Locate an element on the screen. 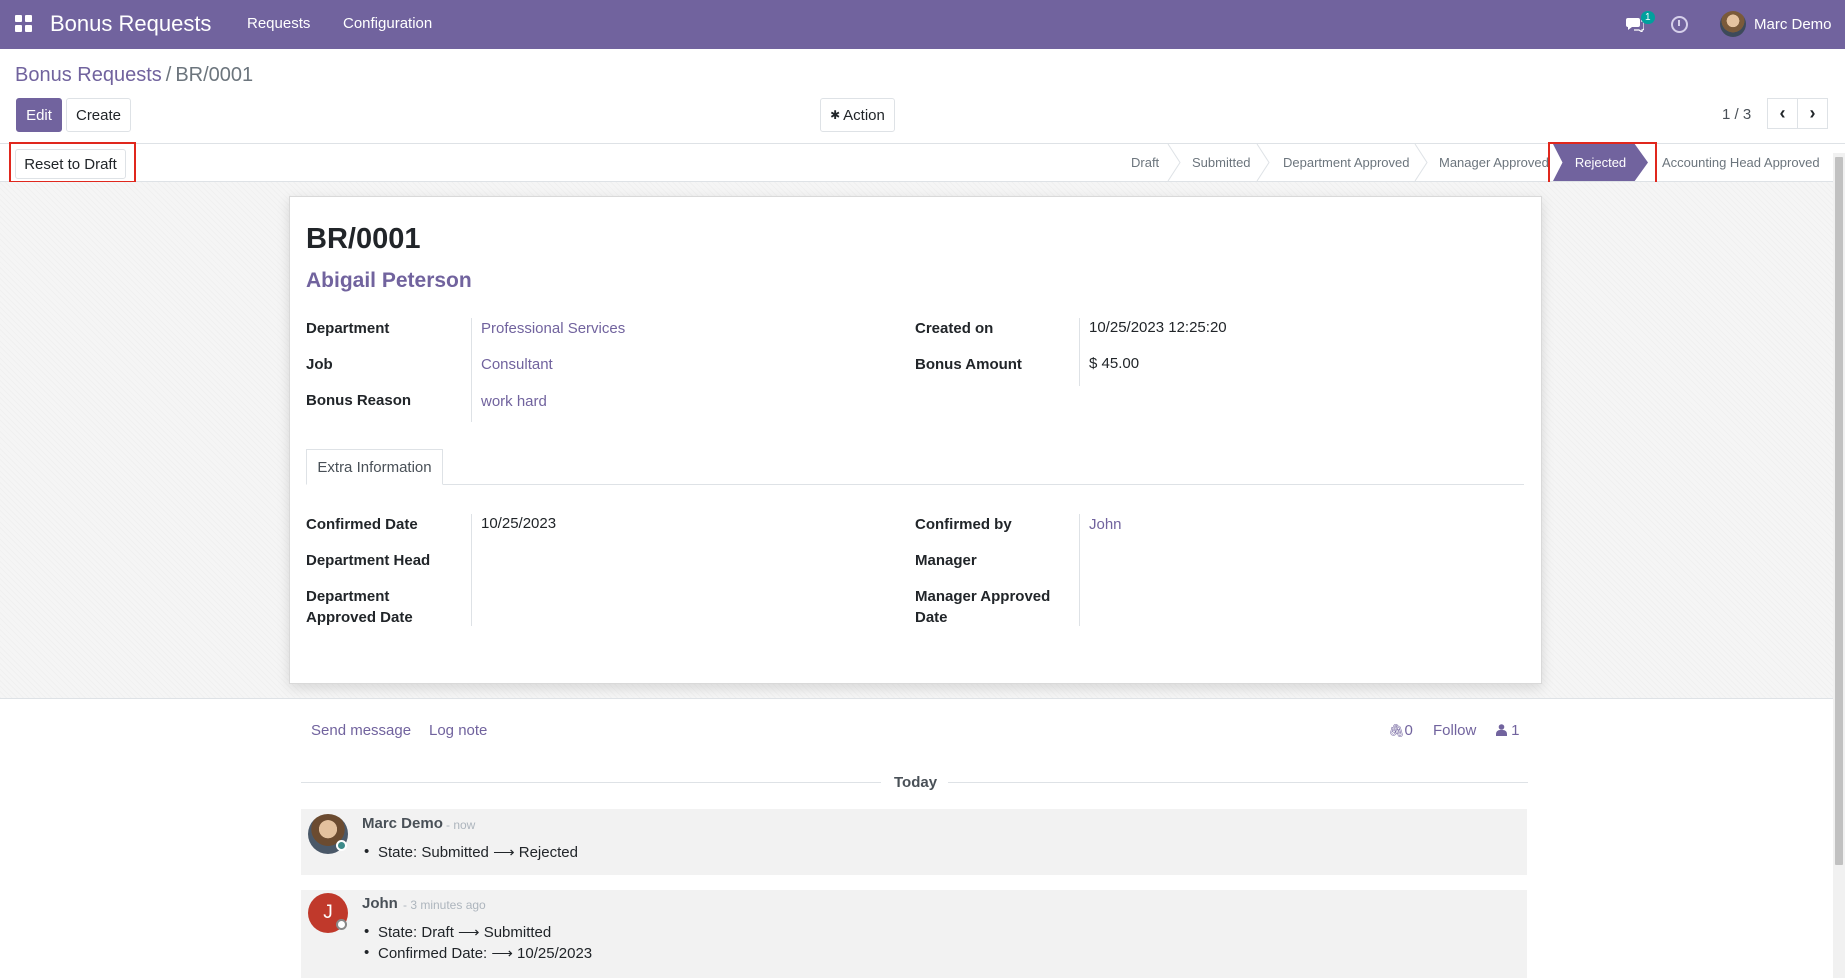 The width and height of the screenshot is (1845, 978). highlight-box-reset is located at coordinates (72, 162).